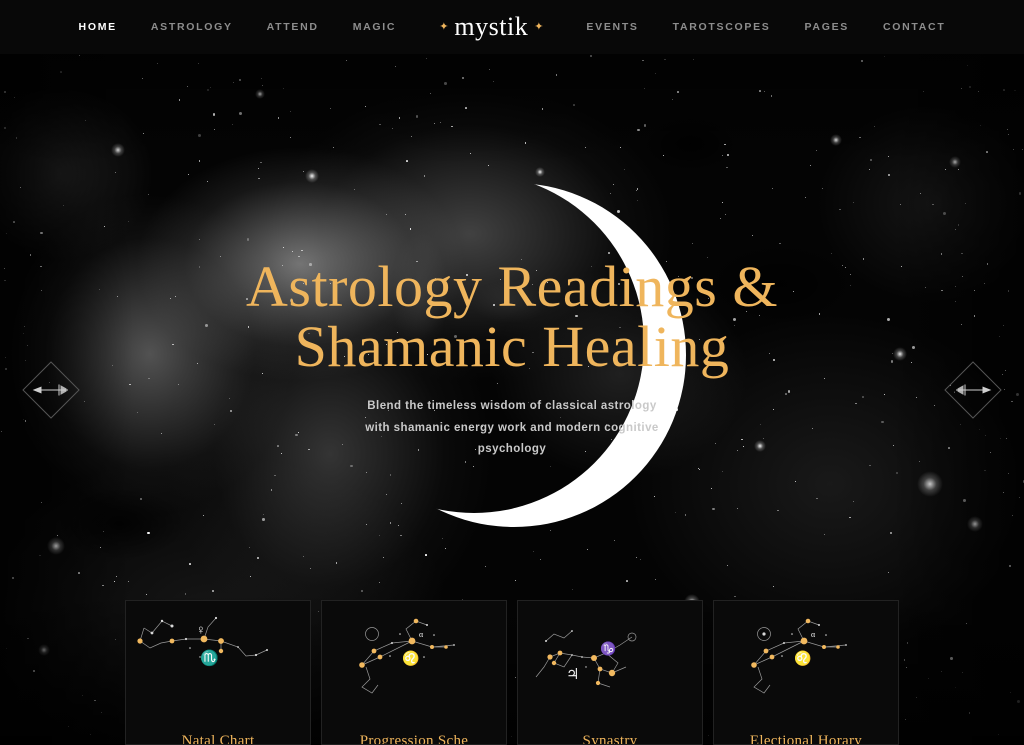 This screenshot has height=745, width=1024. Describe the element at coordinates (914, 27) in the screenshot. I see `nav-item-contact: CONTACT` at that location.